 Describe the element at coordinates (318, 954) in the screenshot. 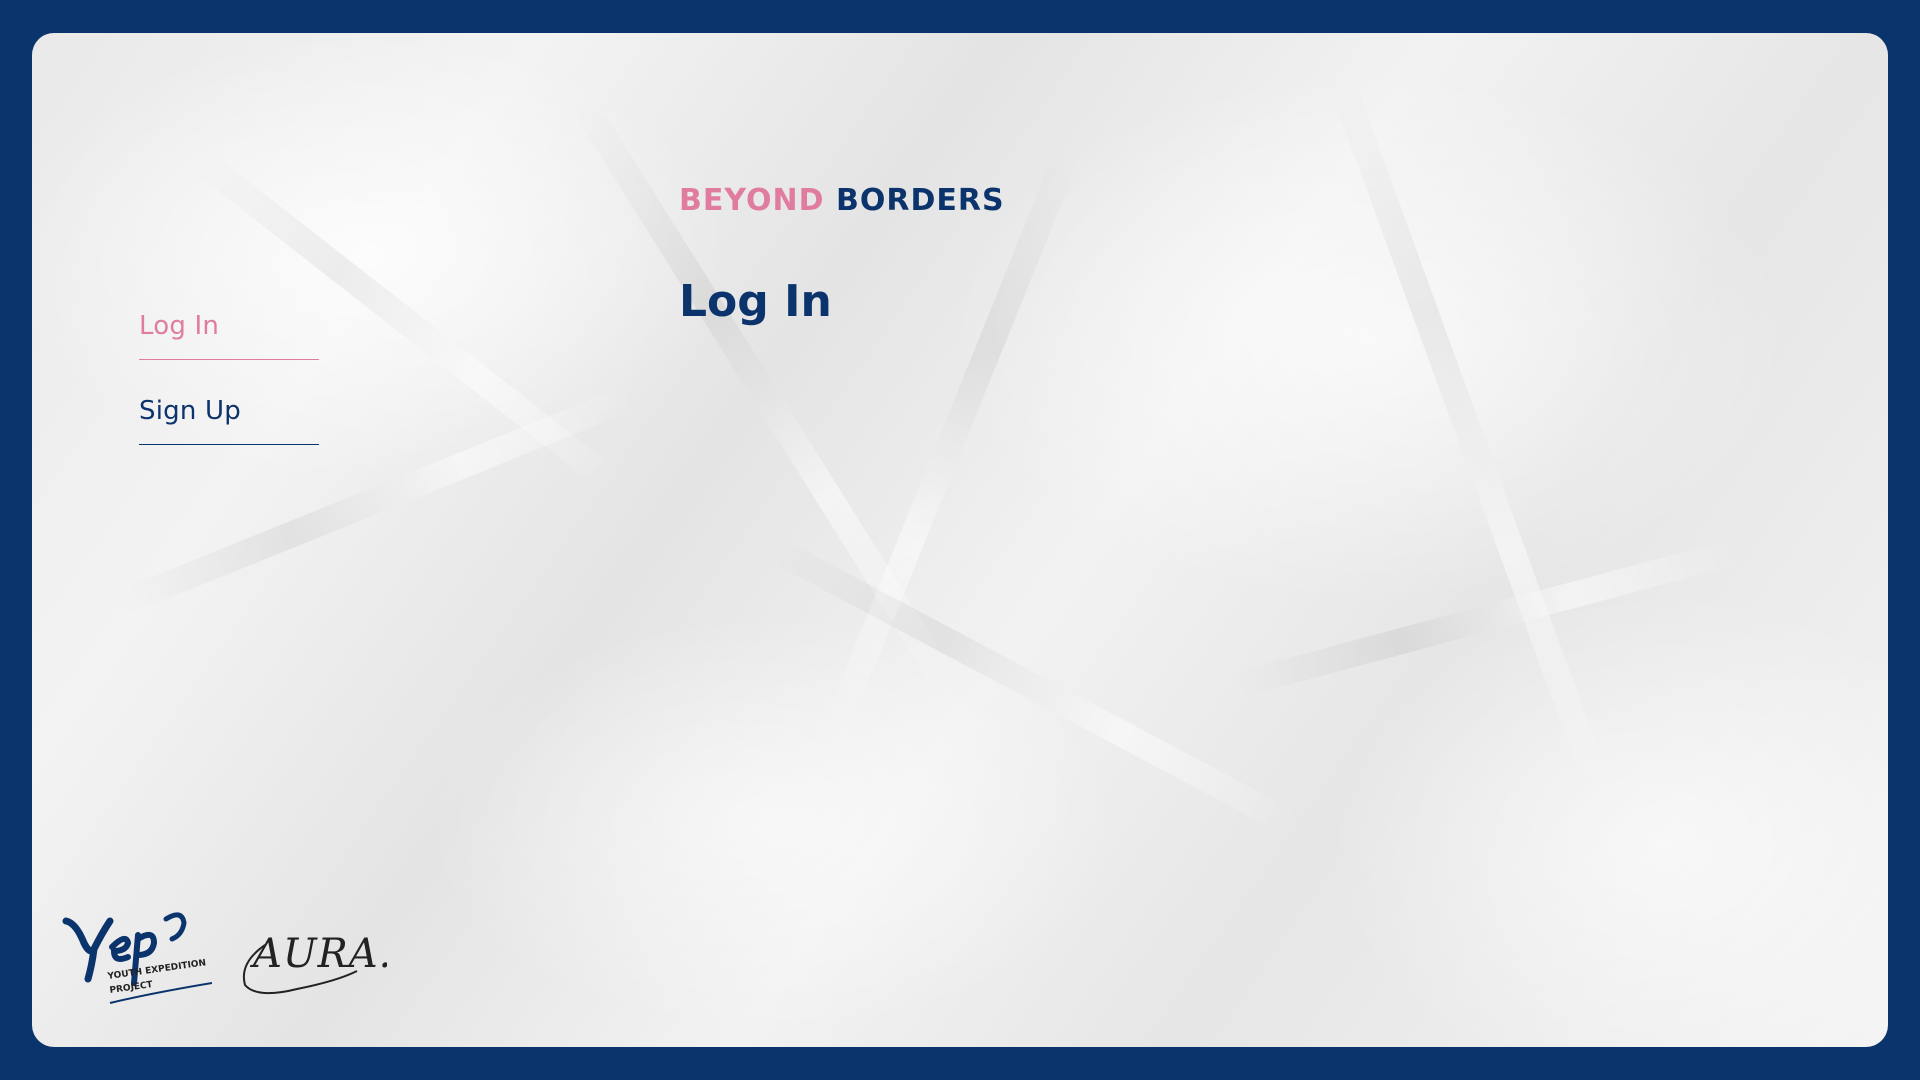

I see `svg-text: AURA.` at that location.